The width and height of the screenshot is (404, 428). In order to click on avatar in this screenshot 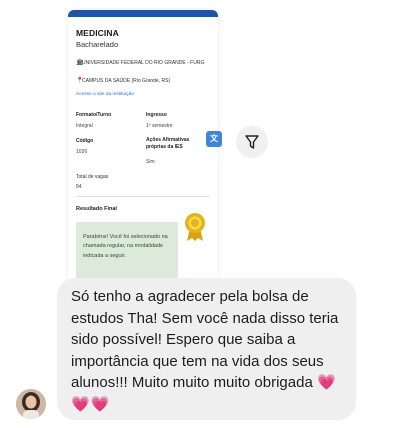, I will do `click(31, 404)`.